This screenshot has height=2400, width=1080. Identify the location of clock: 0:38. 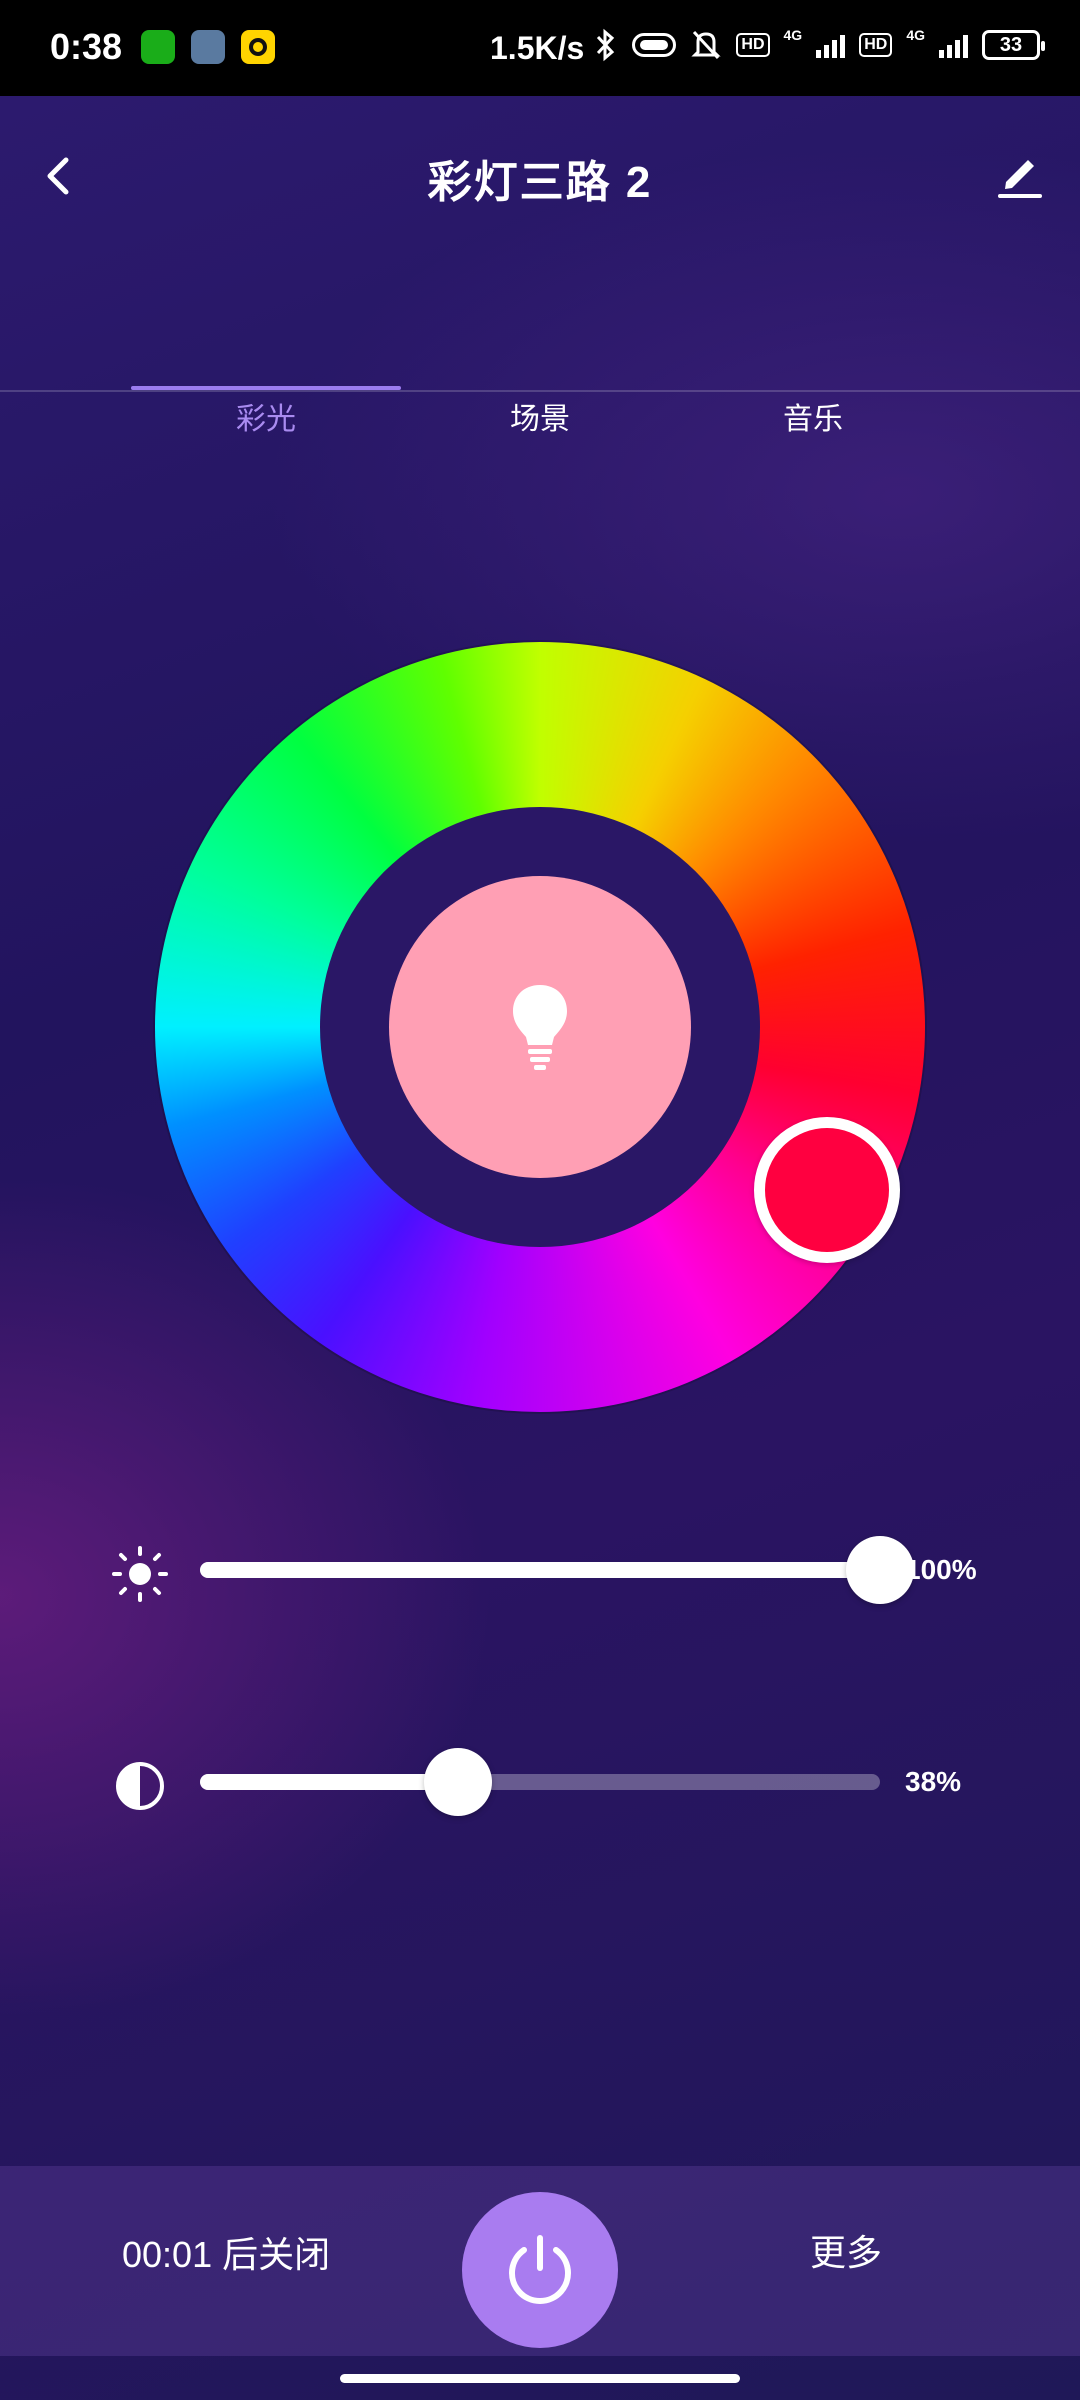
(86, 46).